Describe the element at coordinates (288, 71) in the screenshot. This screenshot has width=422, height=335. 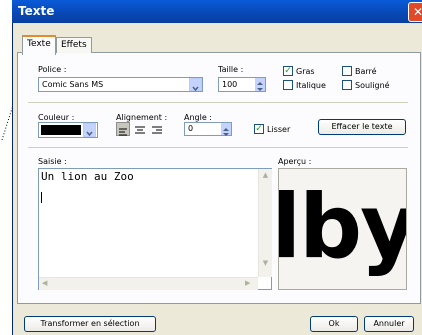
I see `bold-checkbox: ✓` at that location.